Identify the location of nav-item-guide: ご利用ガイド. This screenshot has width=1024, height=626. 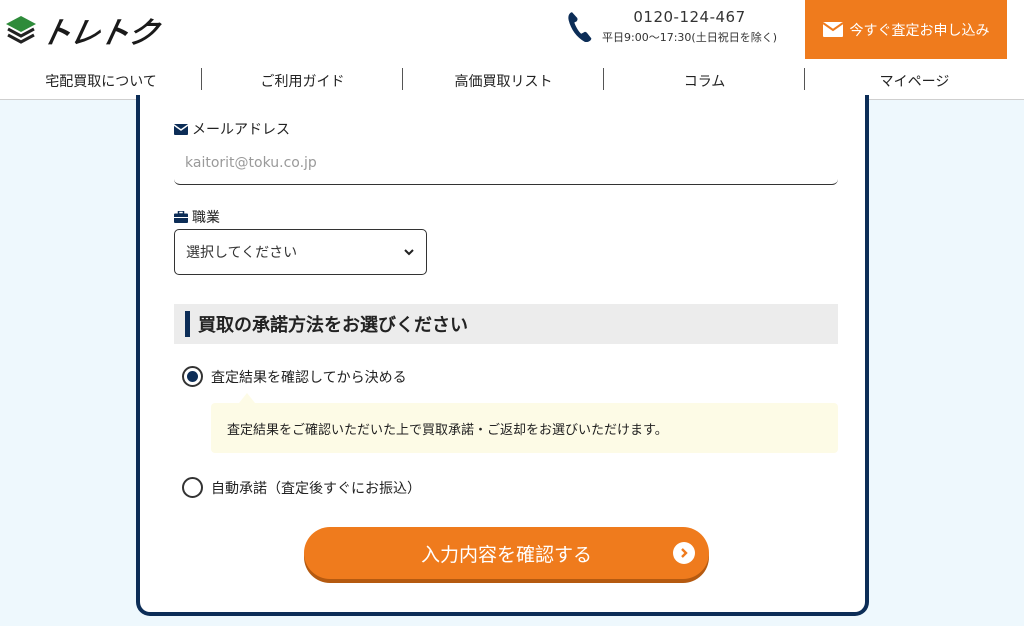
(302, 80).